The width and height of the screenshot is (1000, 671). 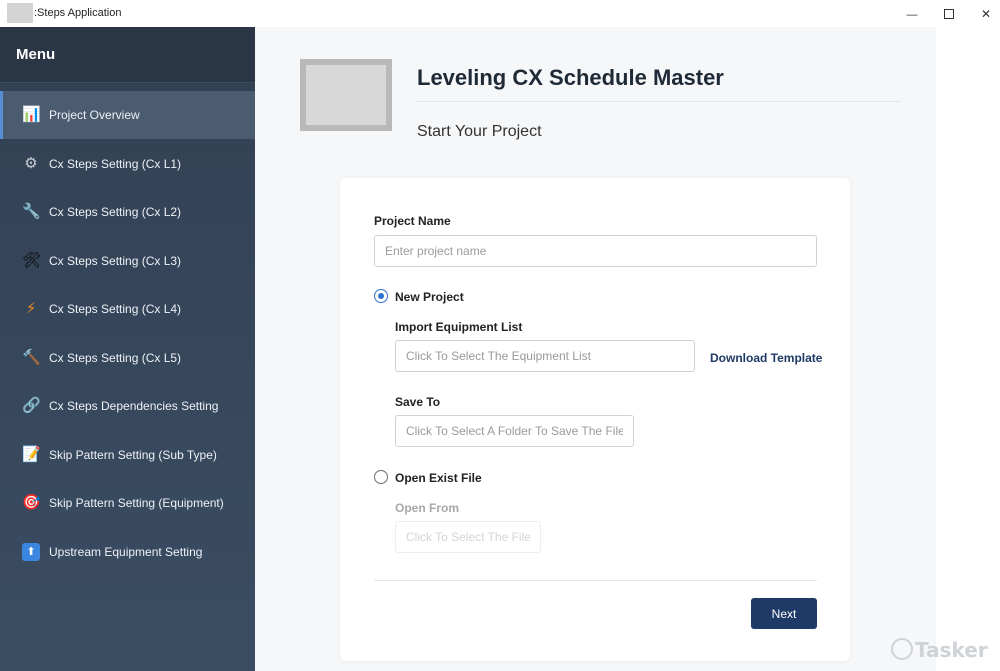 I want to click on menu-header: Menu, so click(x=127, y=55).